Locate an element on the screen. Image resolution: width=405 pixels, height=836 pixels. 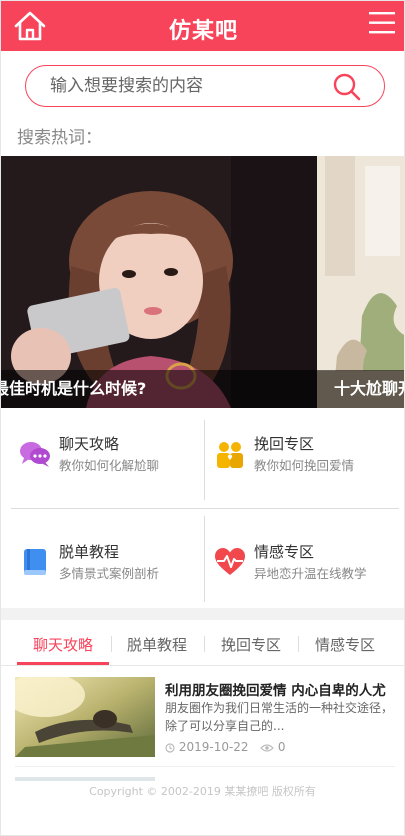
article-title: 利用朋友圈挽回爱情 内心自卑的人尤 is located at coordinates (281, 689).